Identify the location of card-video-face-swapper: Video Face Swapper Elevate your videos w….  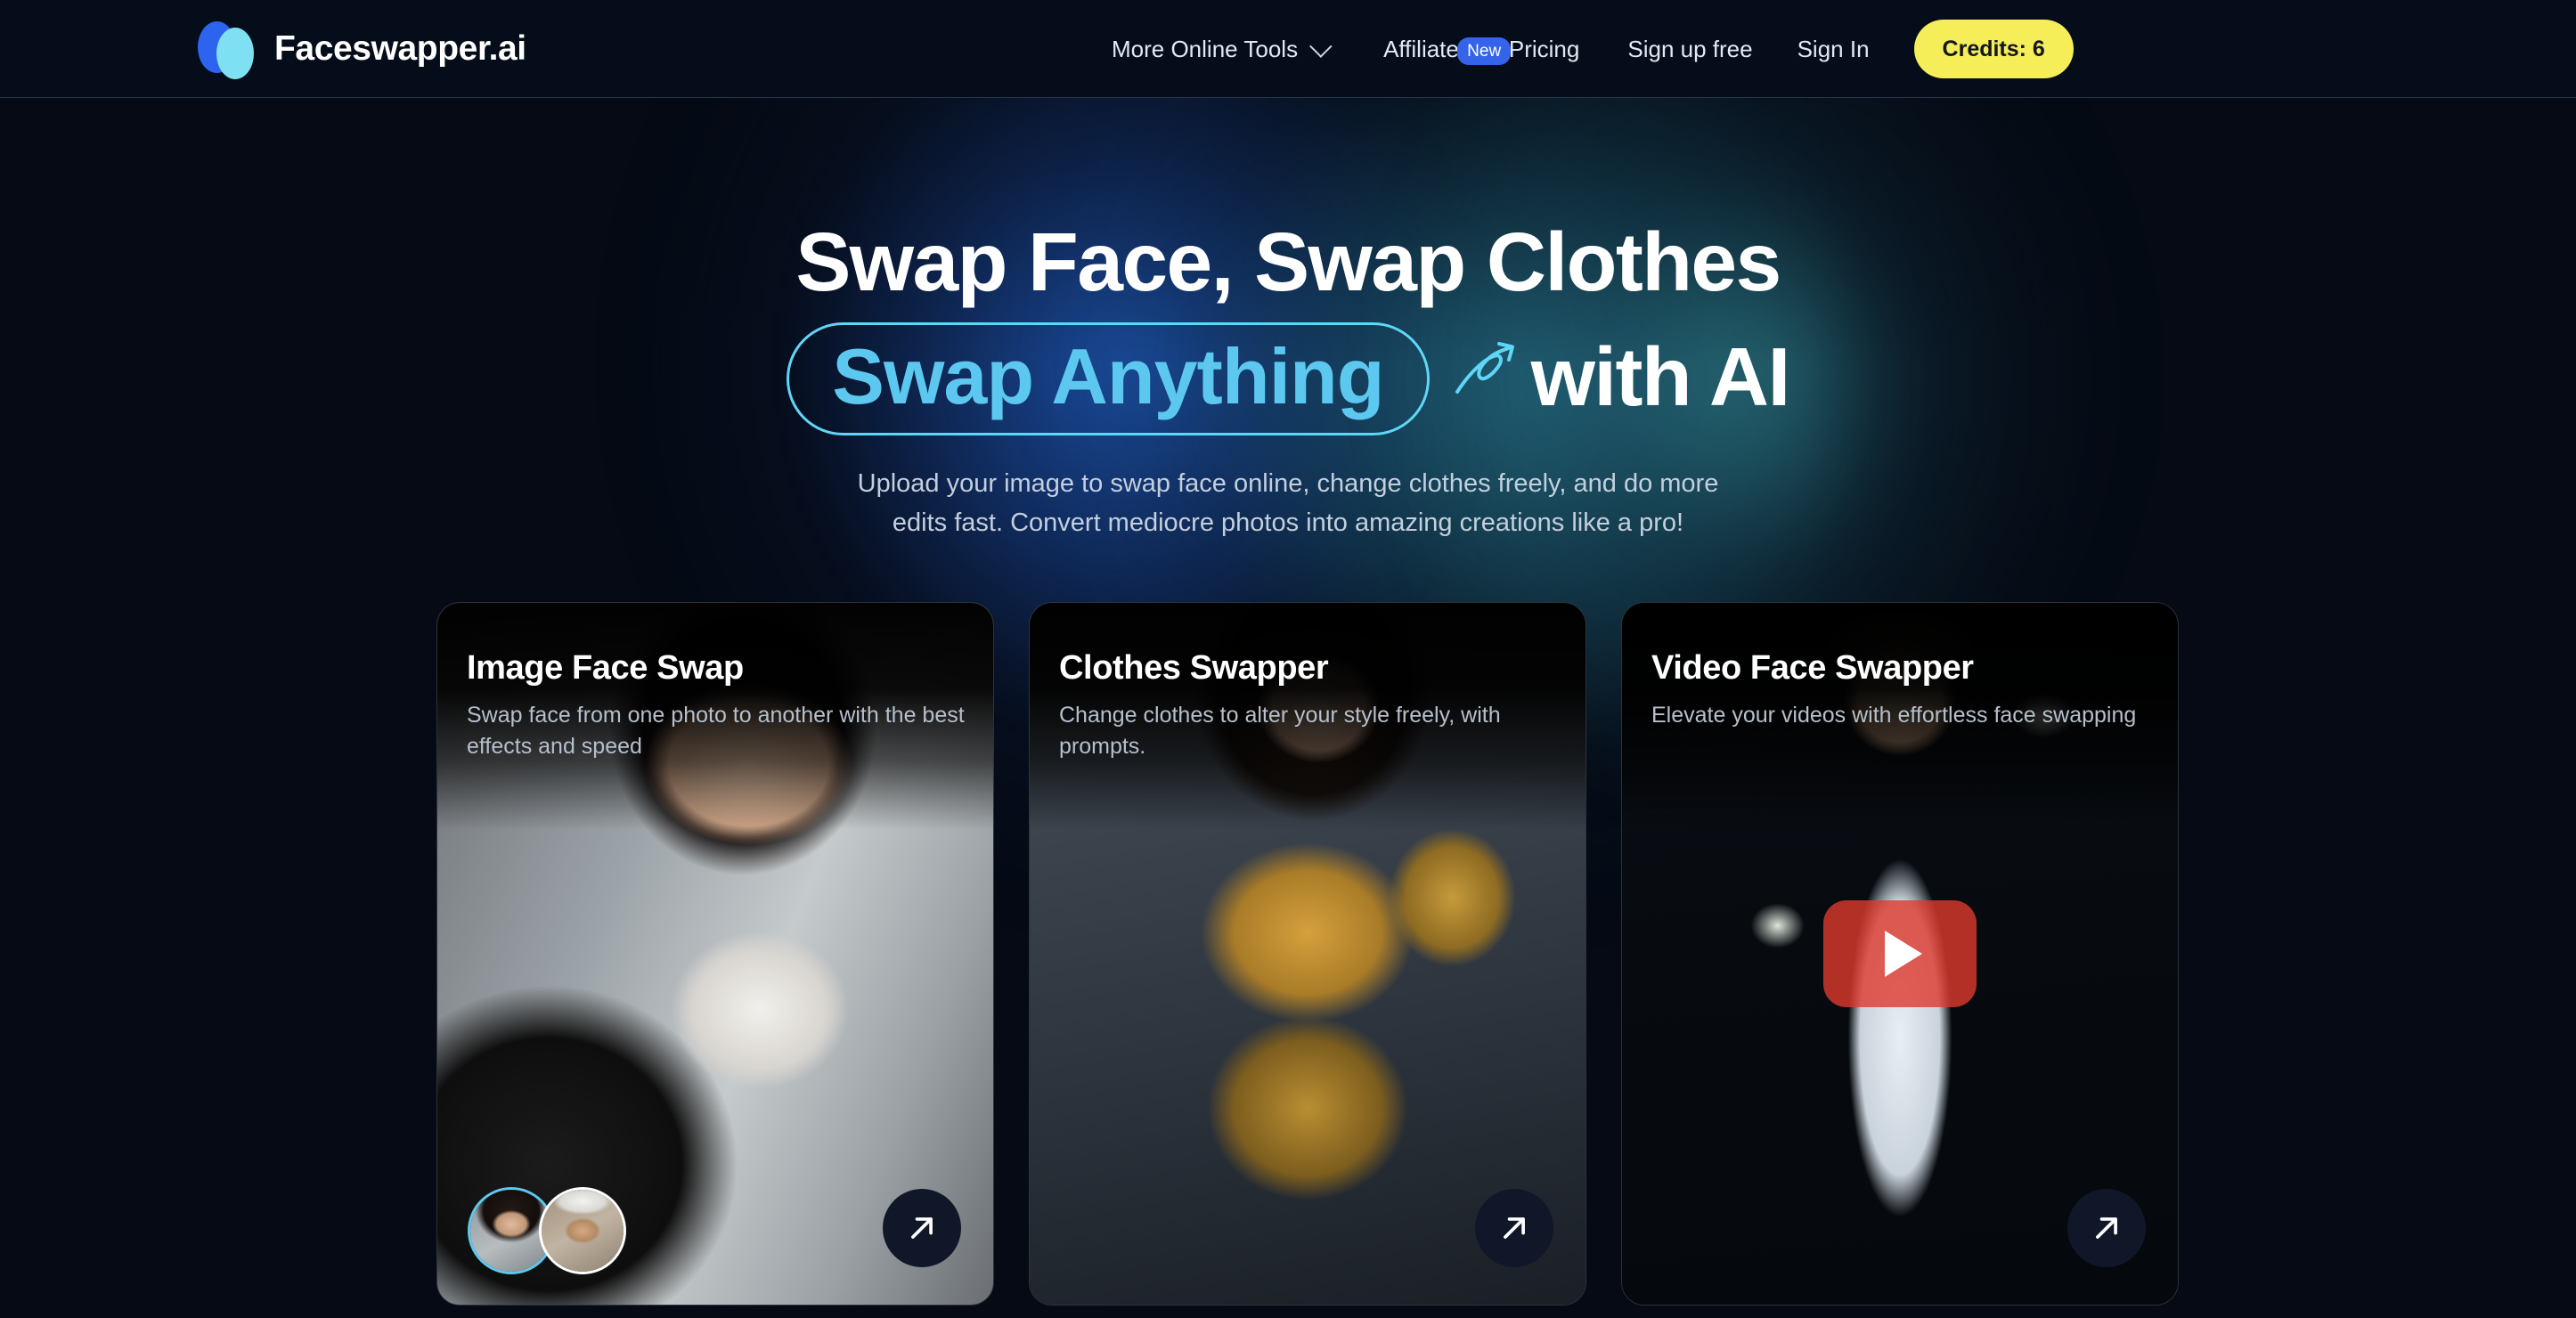
(1900, 954).